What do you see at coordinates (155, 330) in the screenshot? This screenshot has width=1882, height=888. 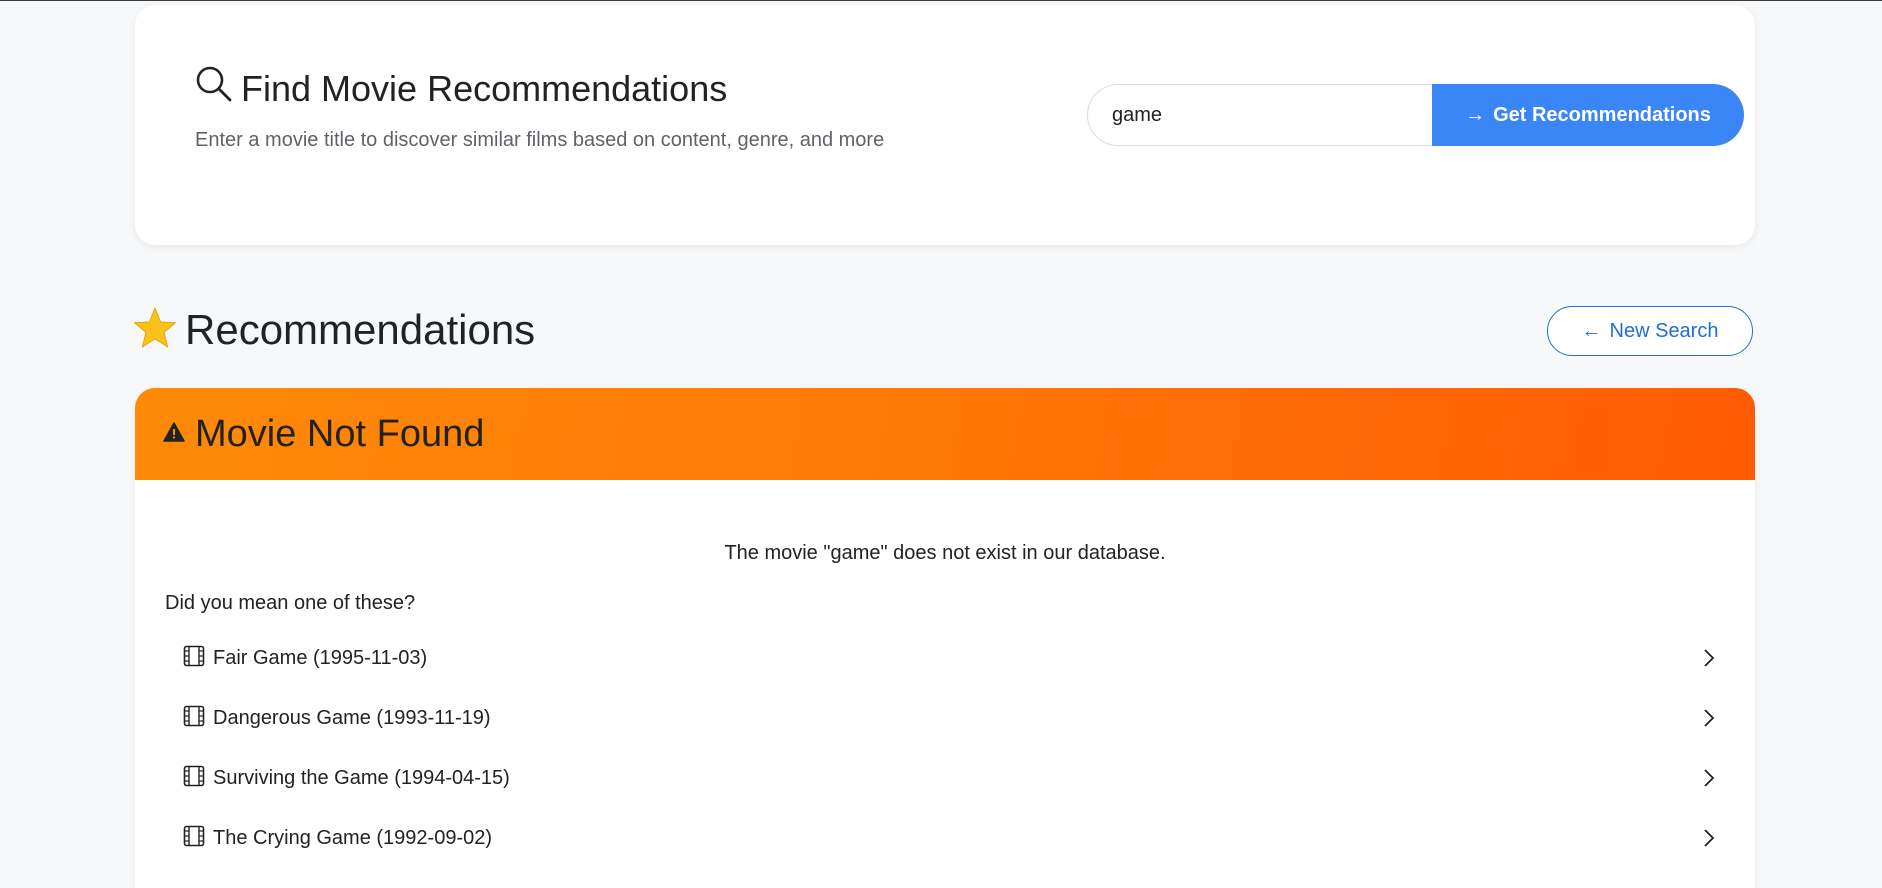 I see `star-icon` at bounding box center [155, 330].